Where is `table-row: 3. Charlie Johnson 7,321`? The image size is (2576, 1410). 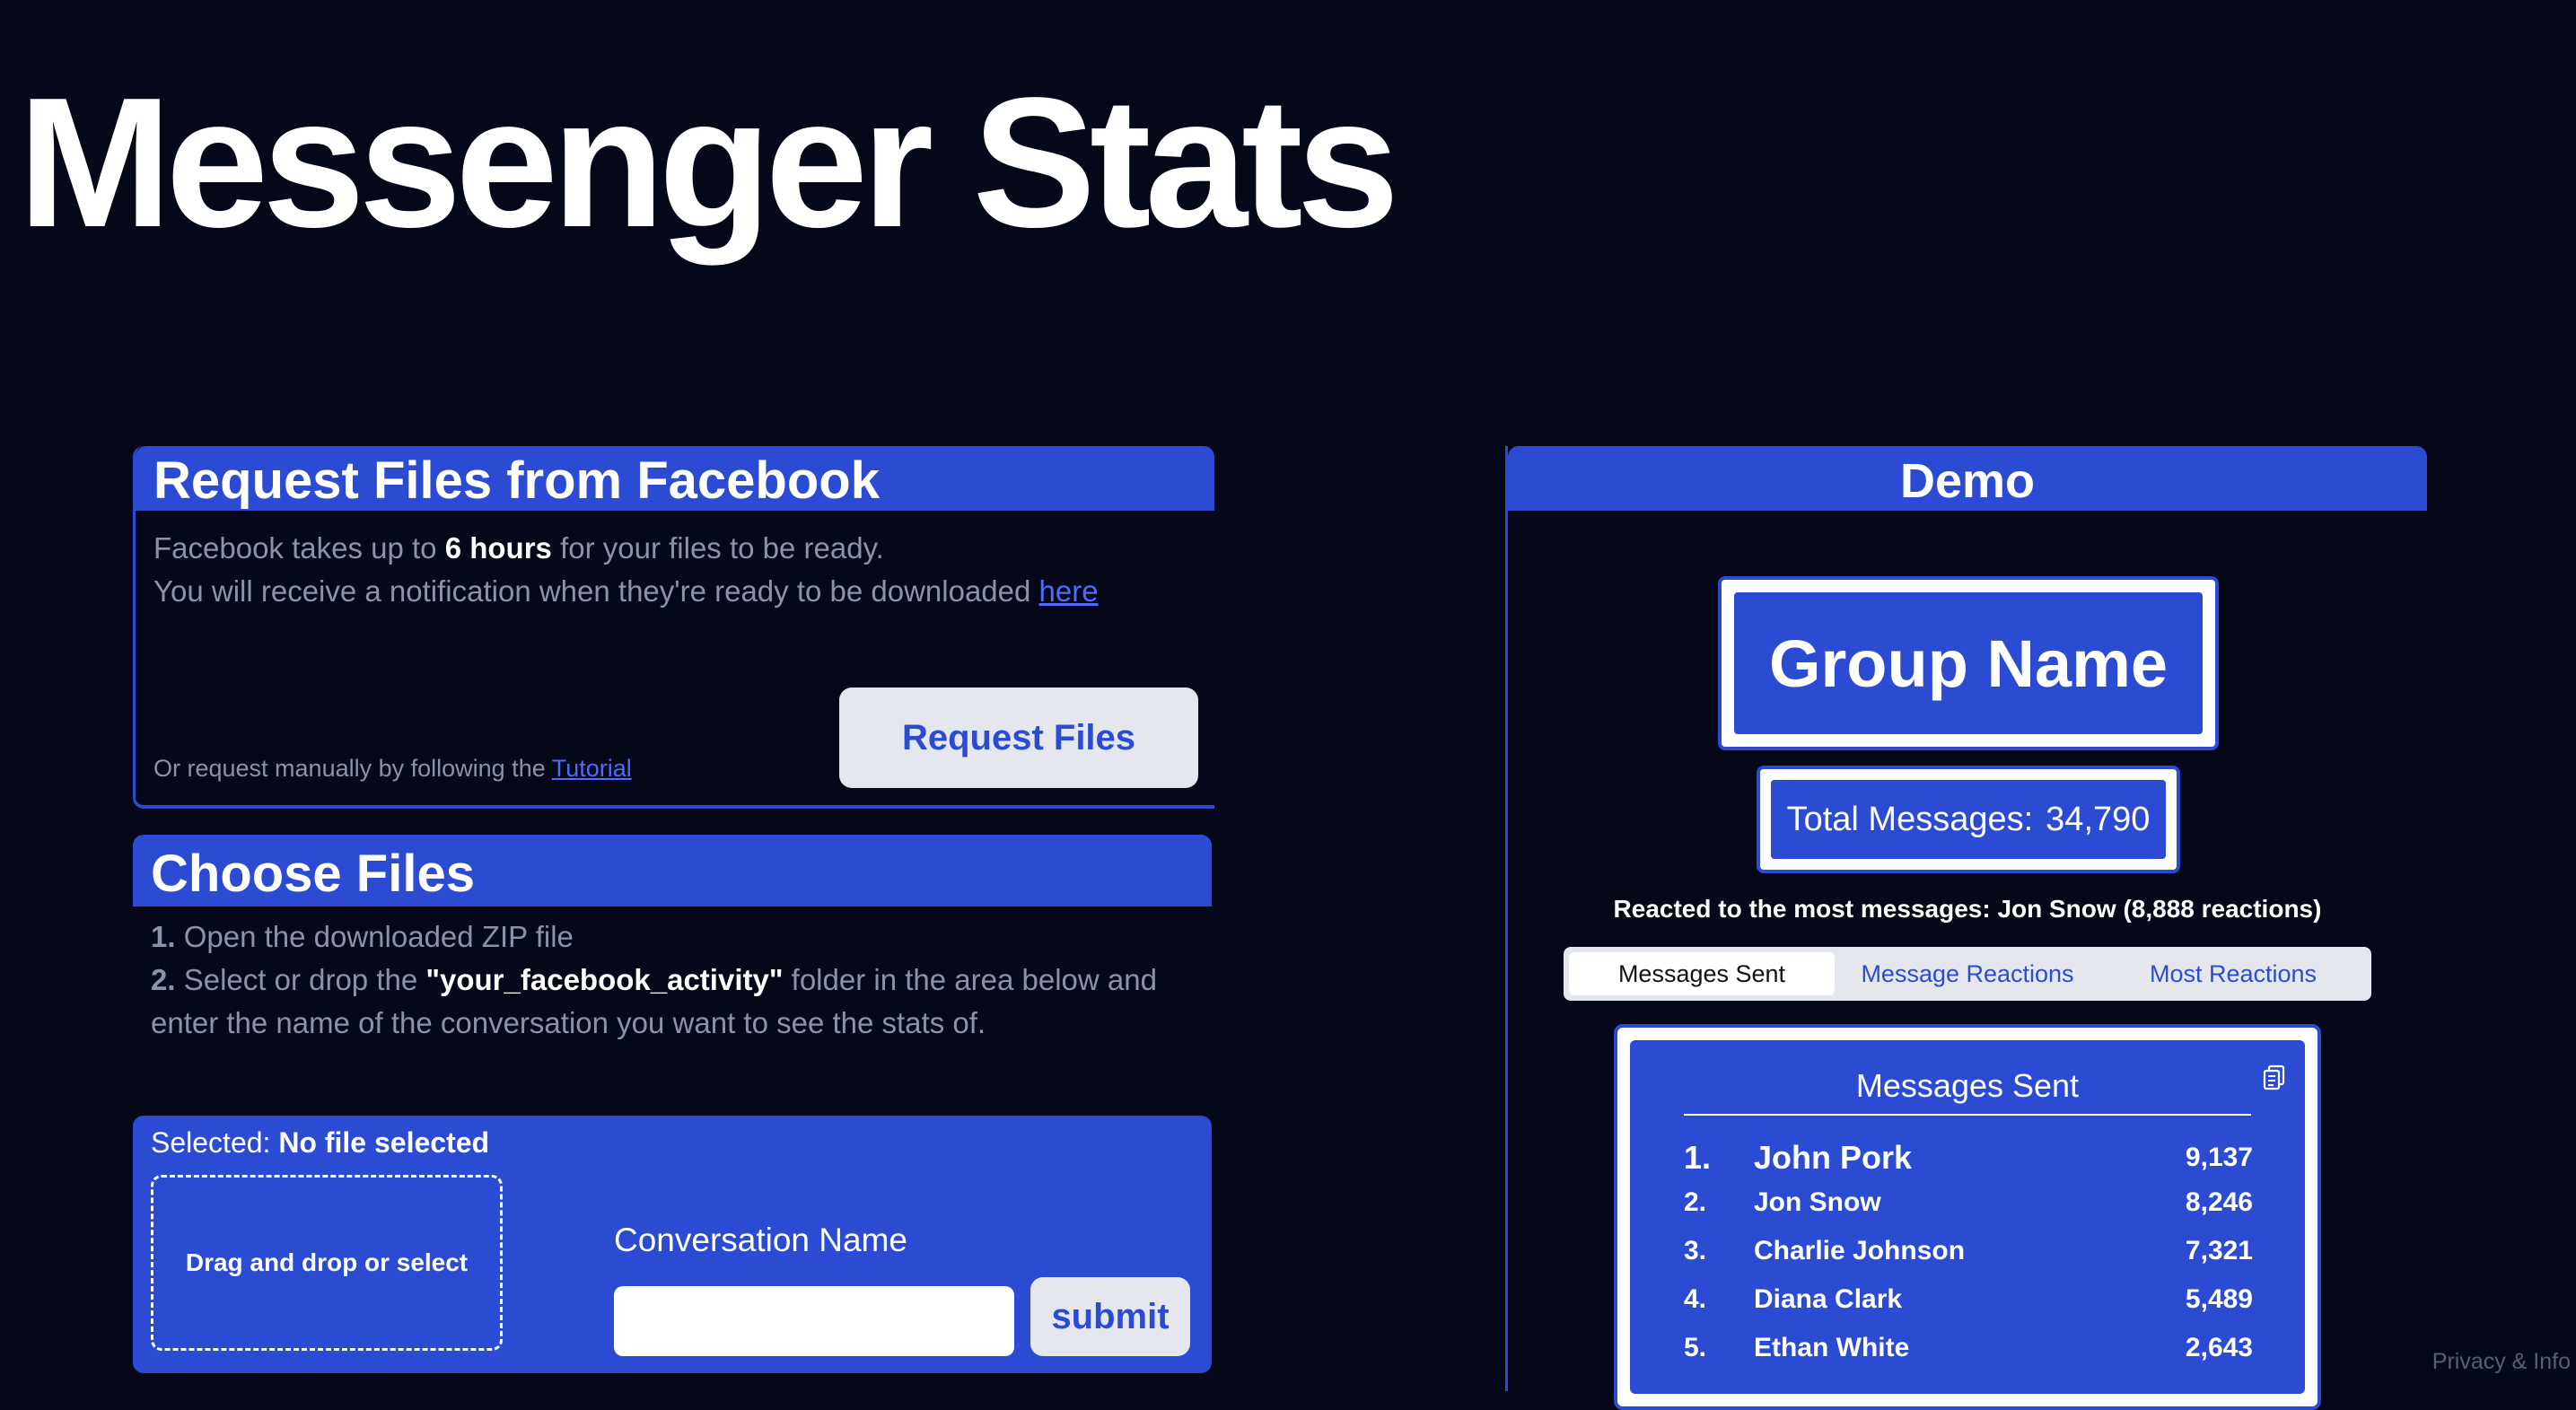
table-row: 3. Charlie Johnson 7,321 is located at coordinates (1968, 1250).